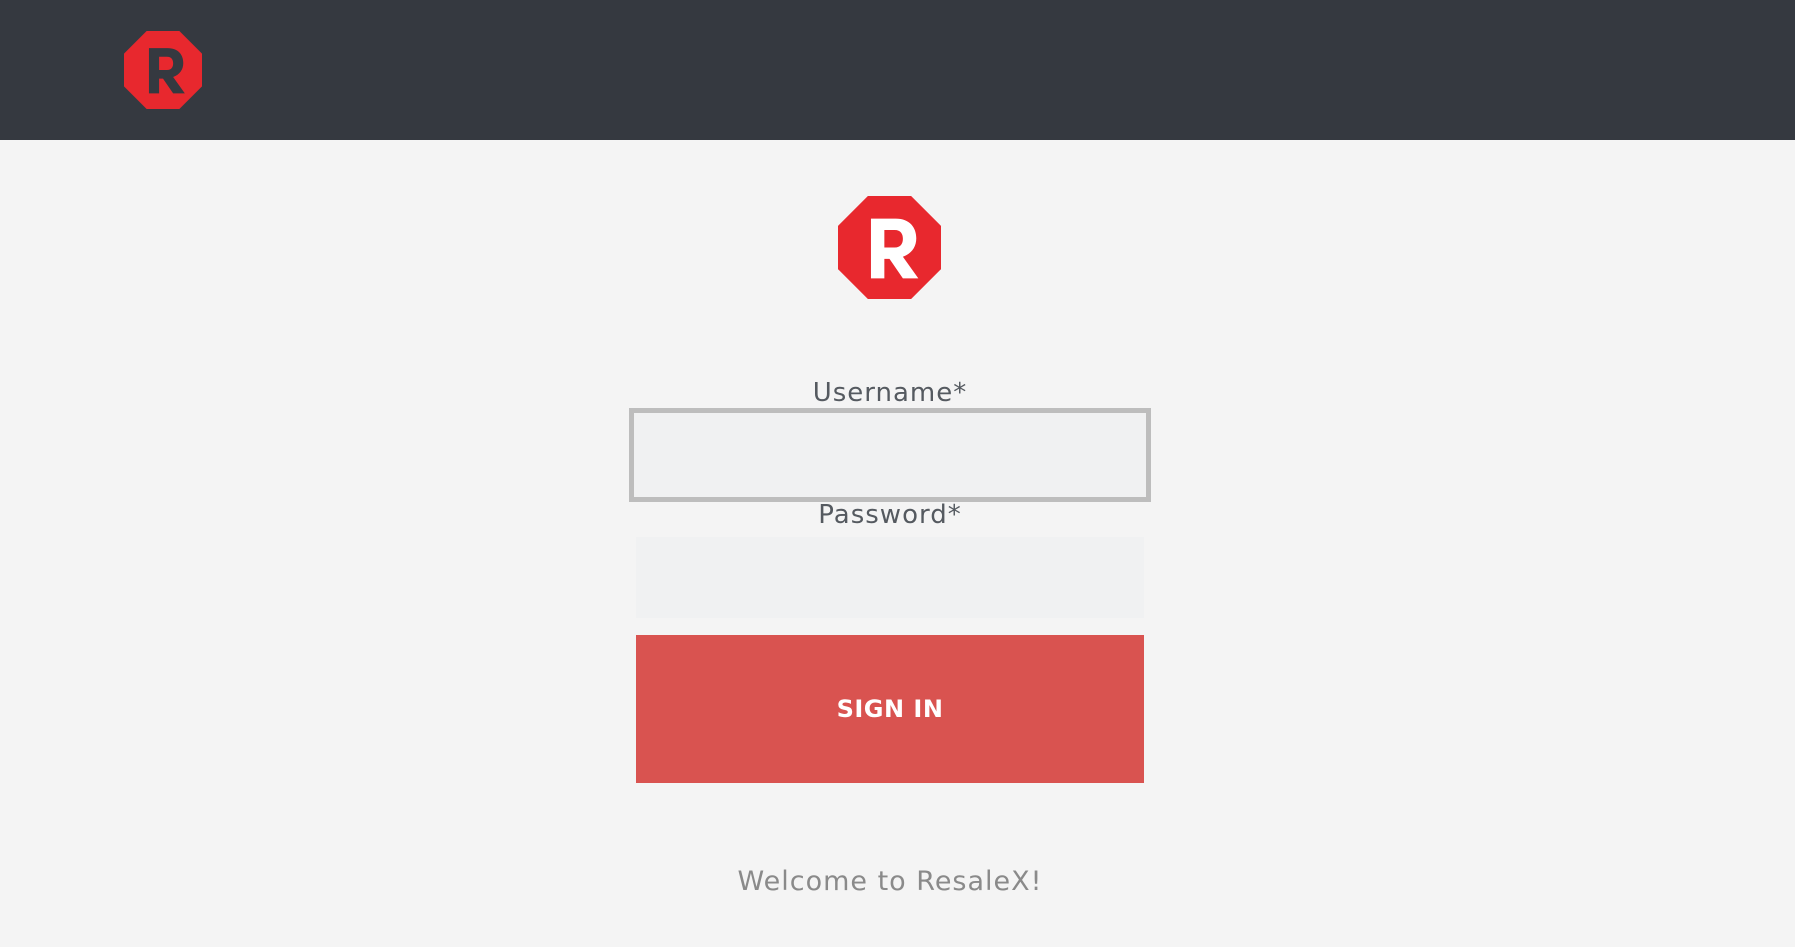 The image size is (1795, 947). Describe the element at coordinates (890, 709) in the screenshot. I see `sign-in-button: SIGN IN` at that location.